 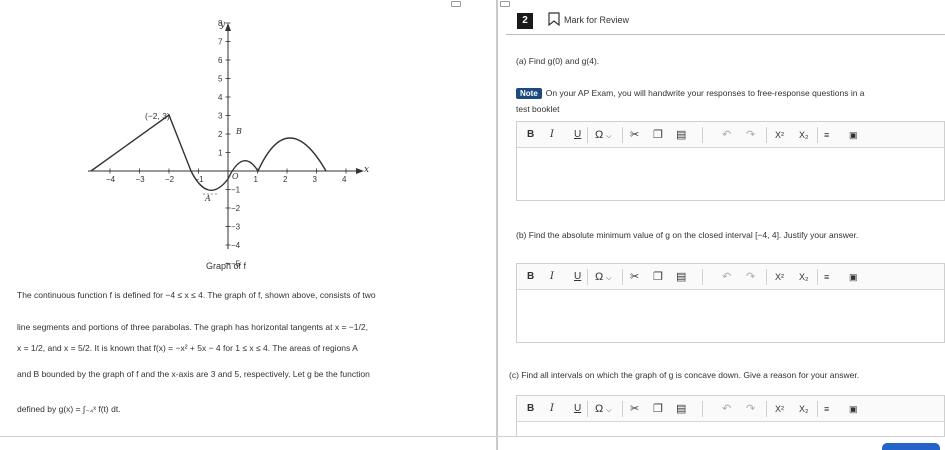 I want to click on y-axis-arrow, so click(x=228, y=27).